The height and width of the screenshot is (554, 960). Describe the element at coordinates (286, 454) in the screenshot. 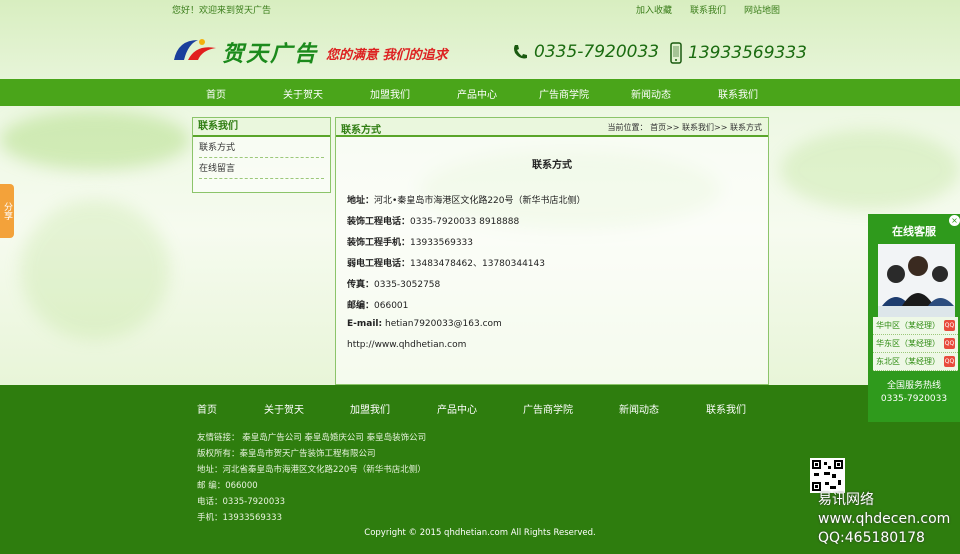

I see `copyright-owner: 版权所有：秦皇岛市贺天广告装饰工程有限公司` at that location.